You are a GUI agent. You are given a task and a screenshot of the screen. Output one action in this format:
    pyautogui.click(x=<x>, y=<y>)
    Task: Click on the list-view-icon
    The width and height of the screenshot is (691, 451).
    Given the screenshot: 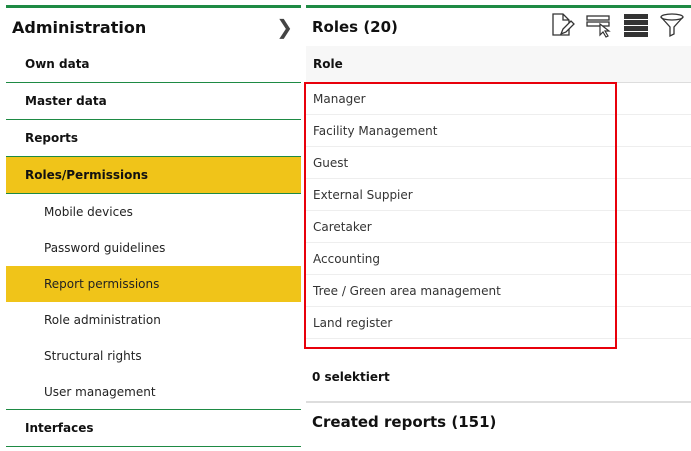 What is the action you would take?
    pyautogui.click(x=636, y=27)
    